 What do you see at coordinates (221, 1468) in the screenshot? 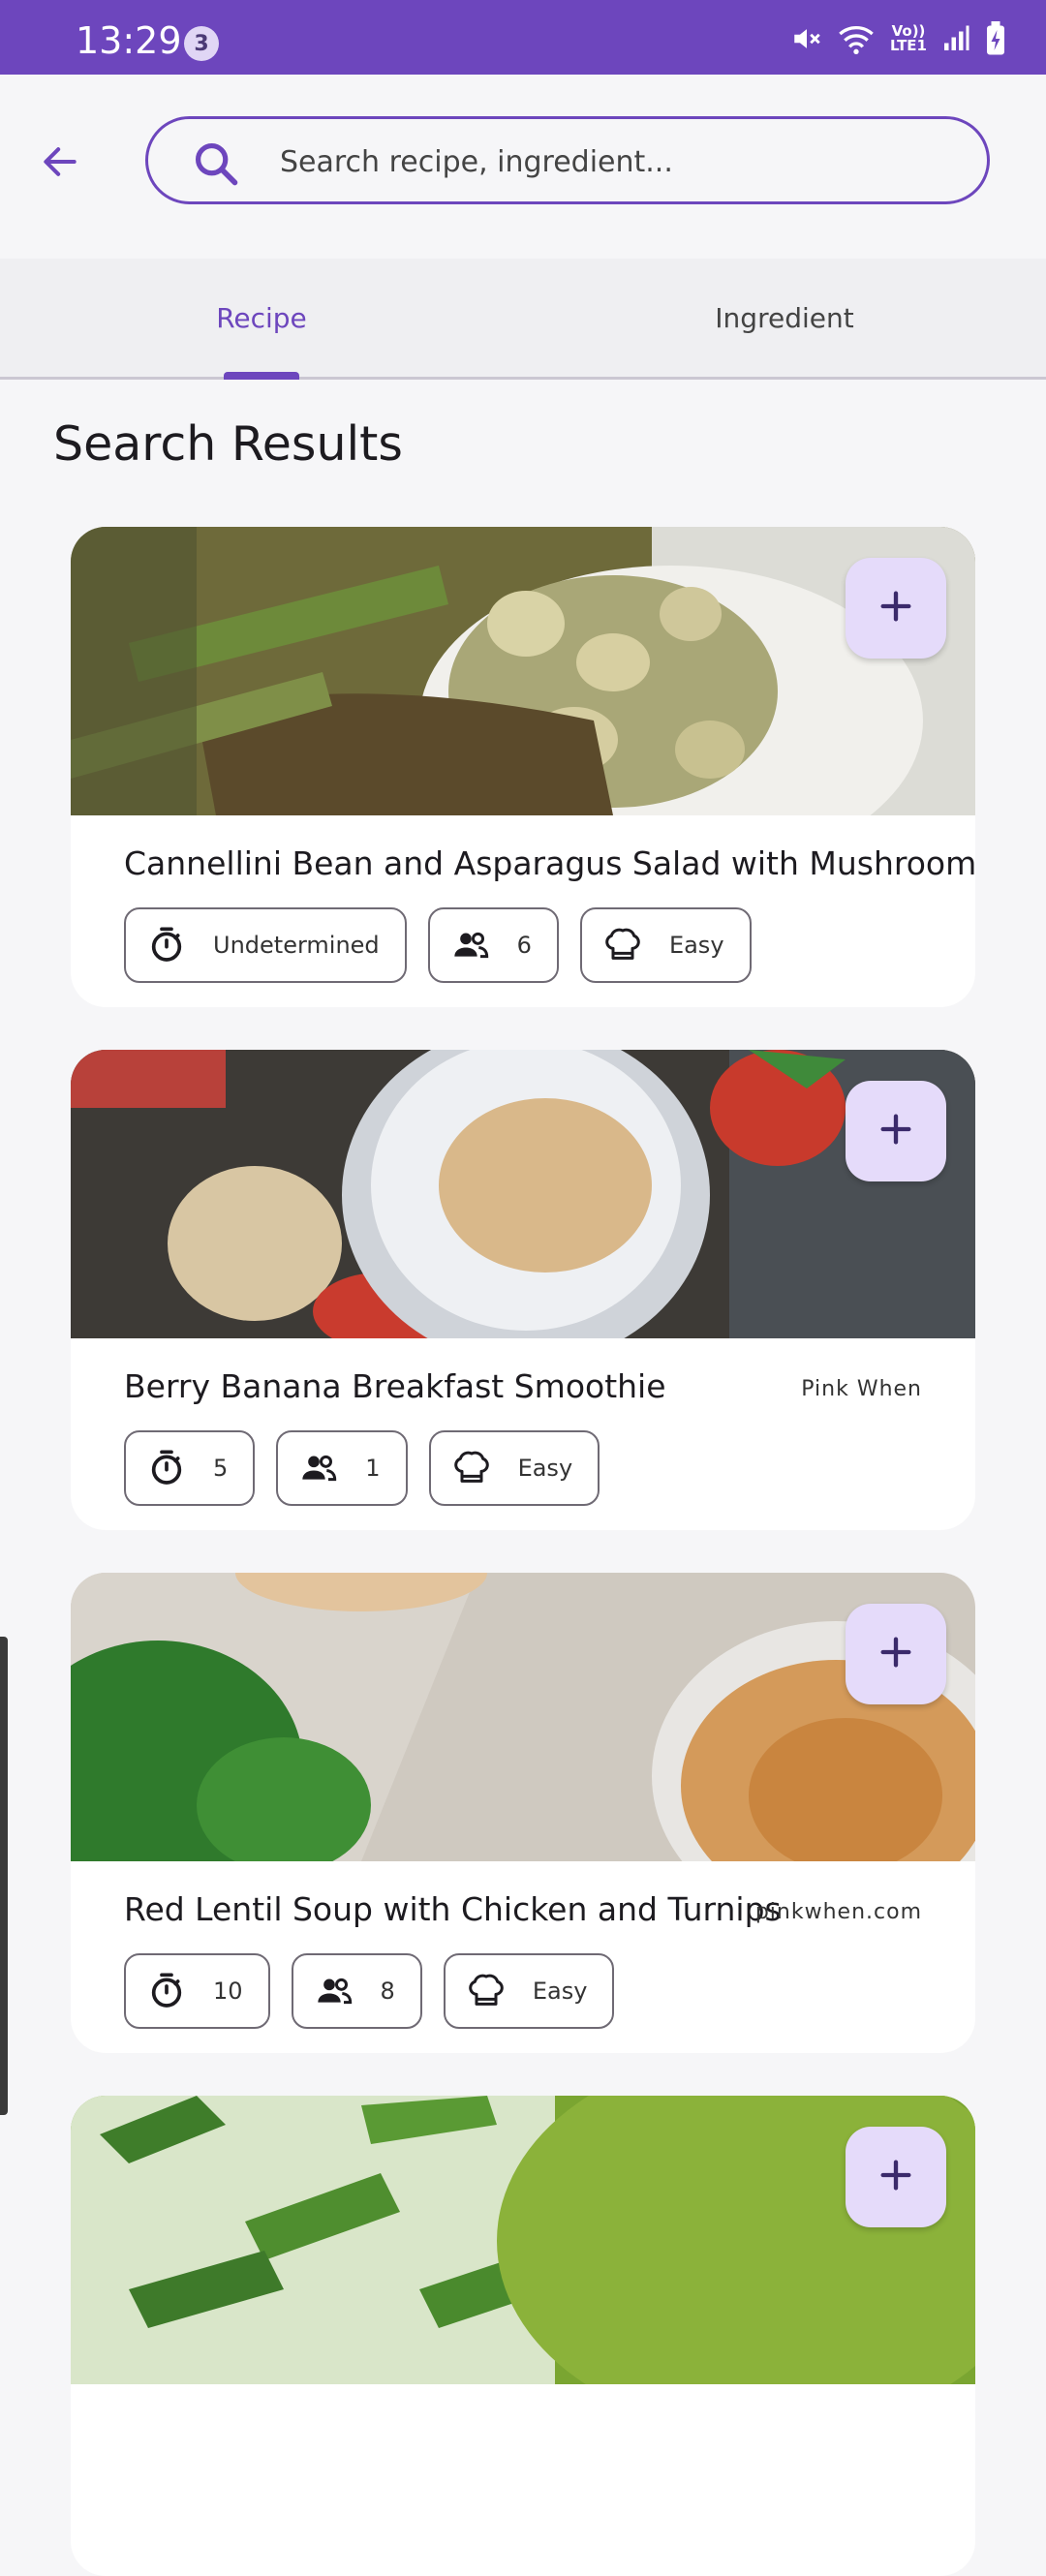
I see `time-value: 5` at bounding box center [221, 1468].